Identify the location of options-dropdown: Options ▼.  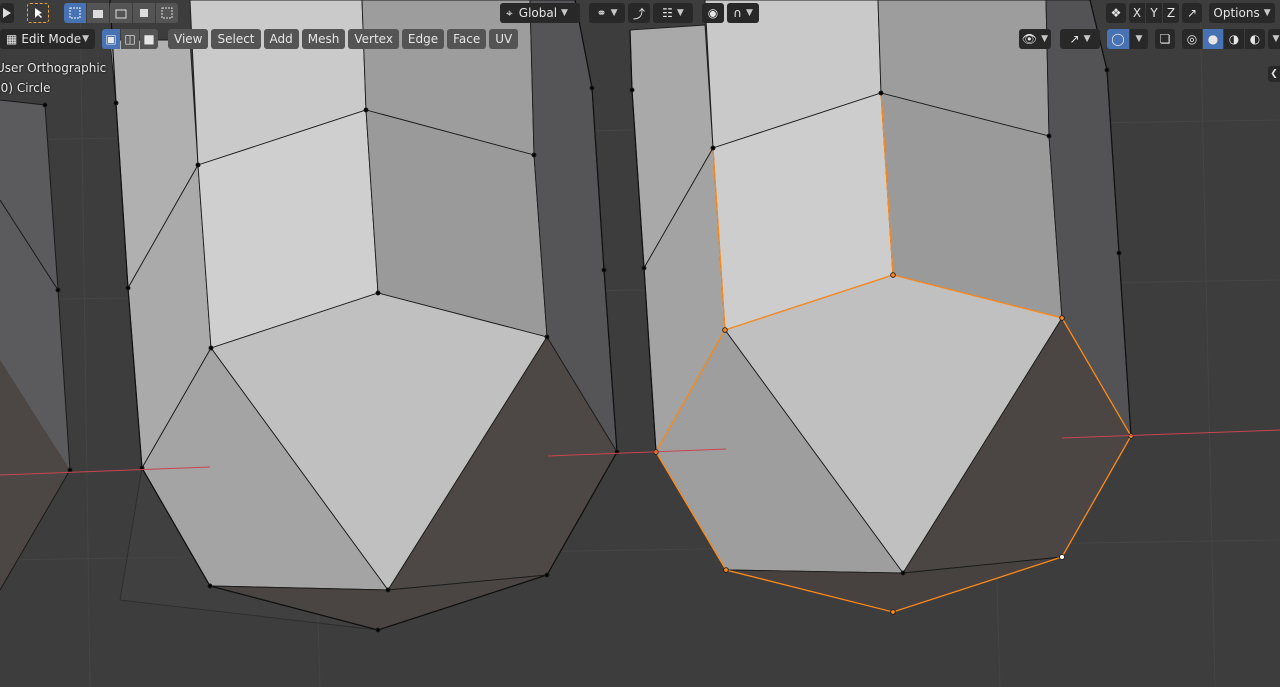
(1242, 13).